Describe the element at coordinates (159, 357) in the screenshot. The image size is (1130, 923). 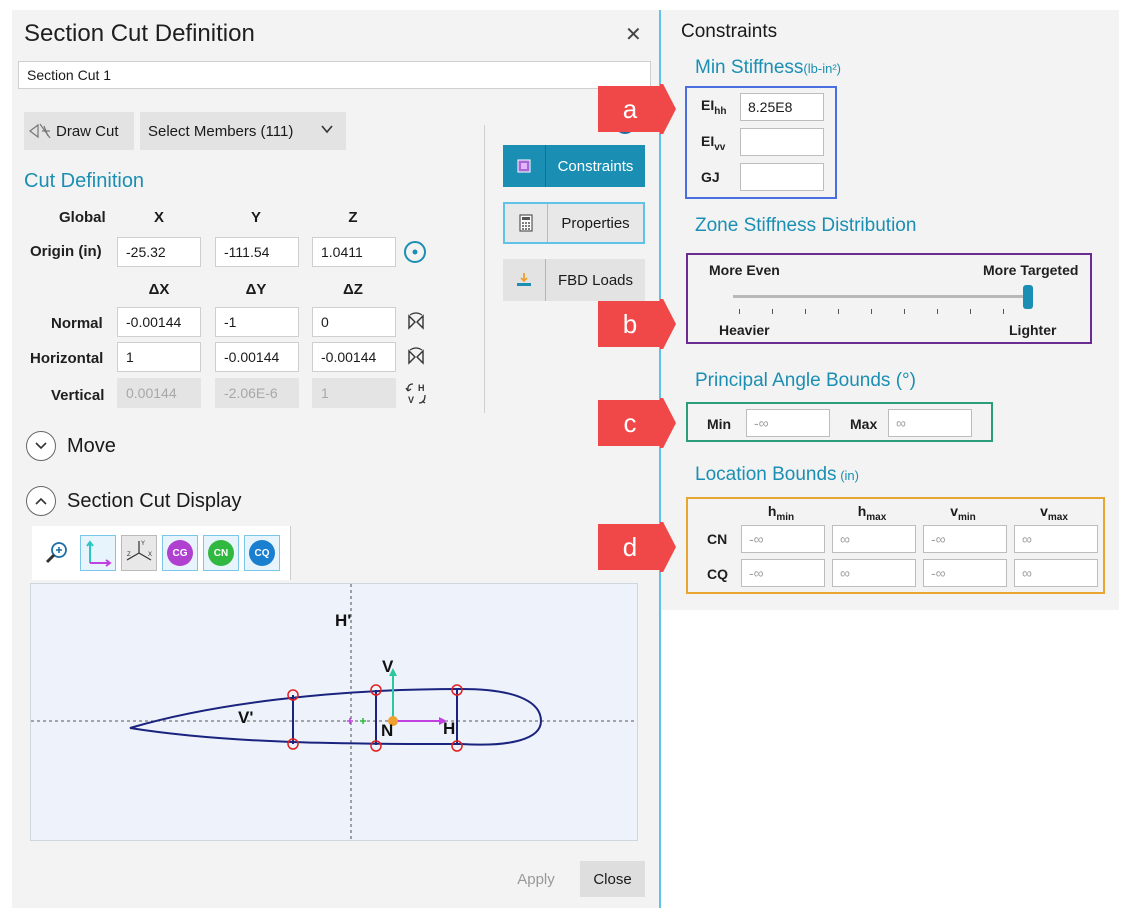
I see `horizontal-dx-input: 1` at that location.